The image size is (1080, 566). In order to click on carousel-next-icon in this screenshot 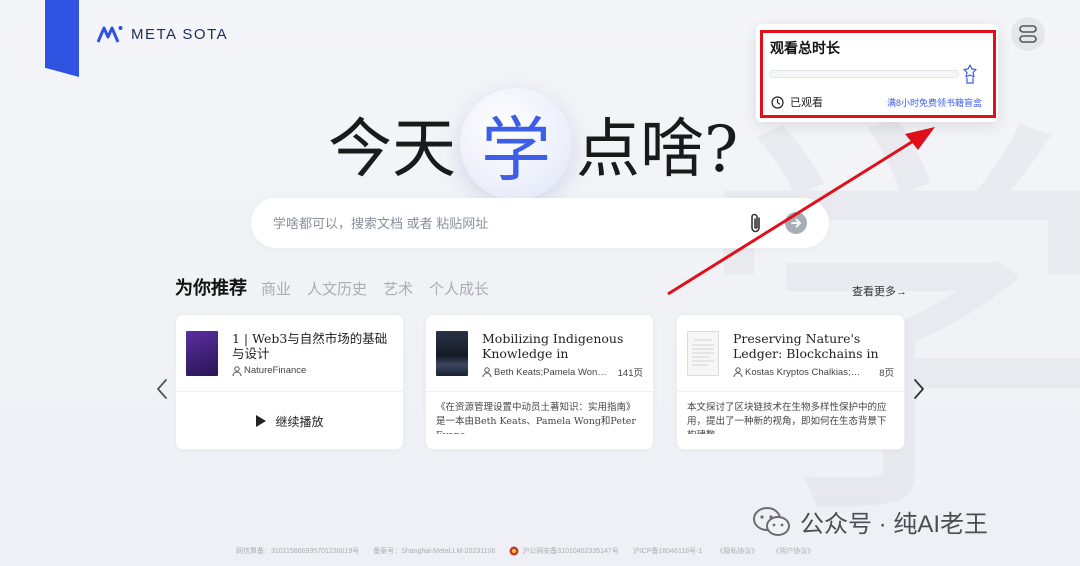, I will do `click(919, 389)`.